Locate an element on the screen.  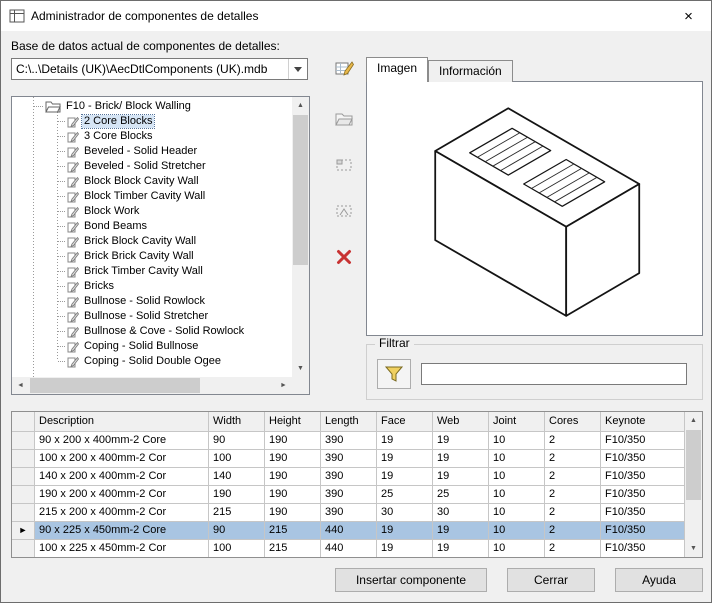
tree-item: Block Block Cavity Wall is located at coordinates (152, 181).